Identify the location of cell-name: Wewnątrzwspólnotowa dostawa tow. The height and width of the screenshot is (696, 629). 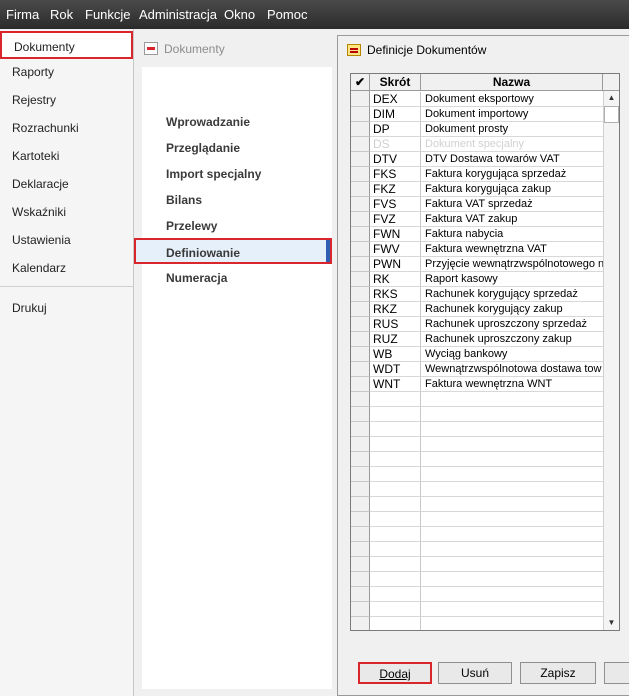
(512, 369).